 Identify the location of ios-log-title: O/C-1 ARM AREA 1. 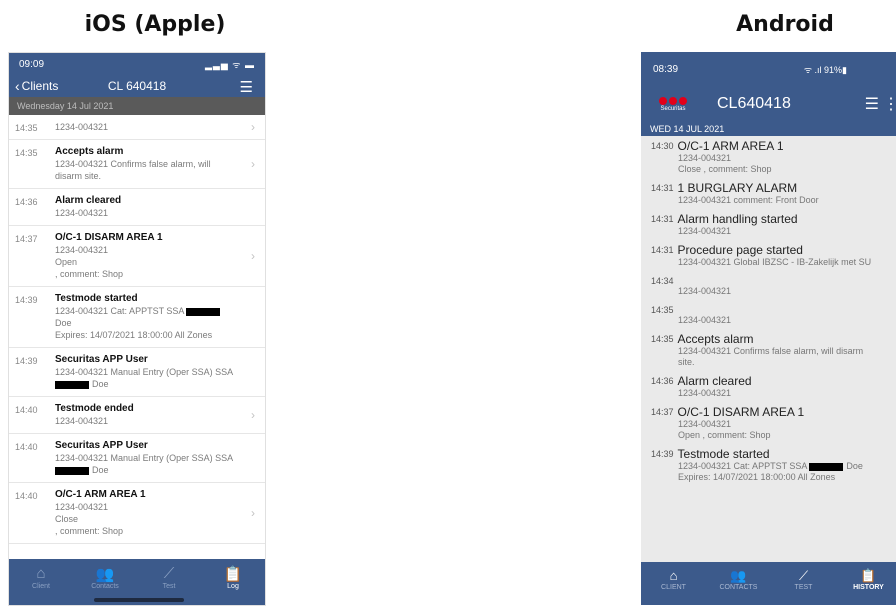
(100, 494).